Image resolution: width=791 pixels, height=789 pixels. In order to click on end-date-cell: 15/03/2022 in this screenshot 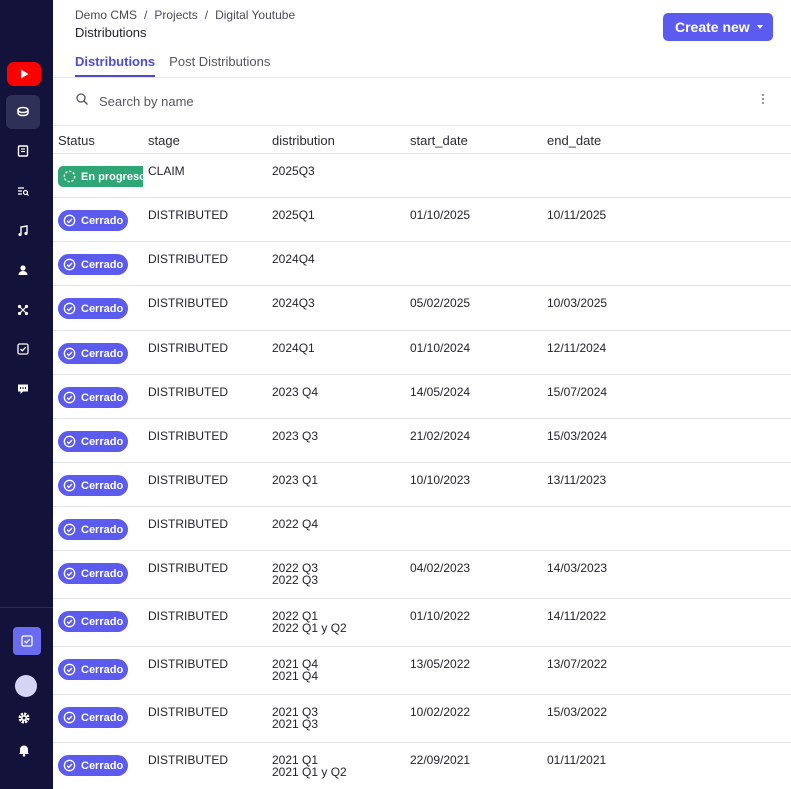, I will do `click(577, 712)`.